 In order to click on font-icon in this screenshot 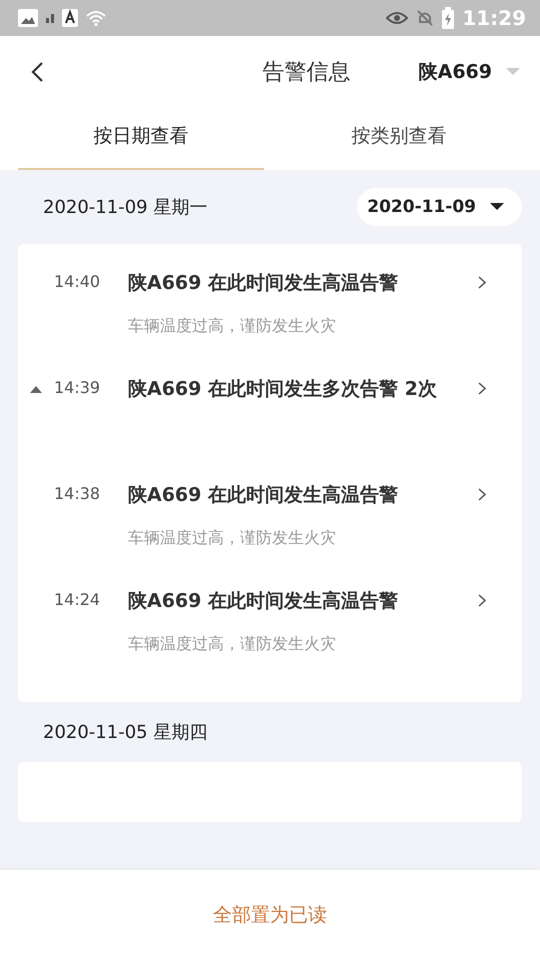, I will do `click(70, 18)`.